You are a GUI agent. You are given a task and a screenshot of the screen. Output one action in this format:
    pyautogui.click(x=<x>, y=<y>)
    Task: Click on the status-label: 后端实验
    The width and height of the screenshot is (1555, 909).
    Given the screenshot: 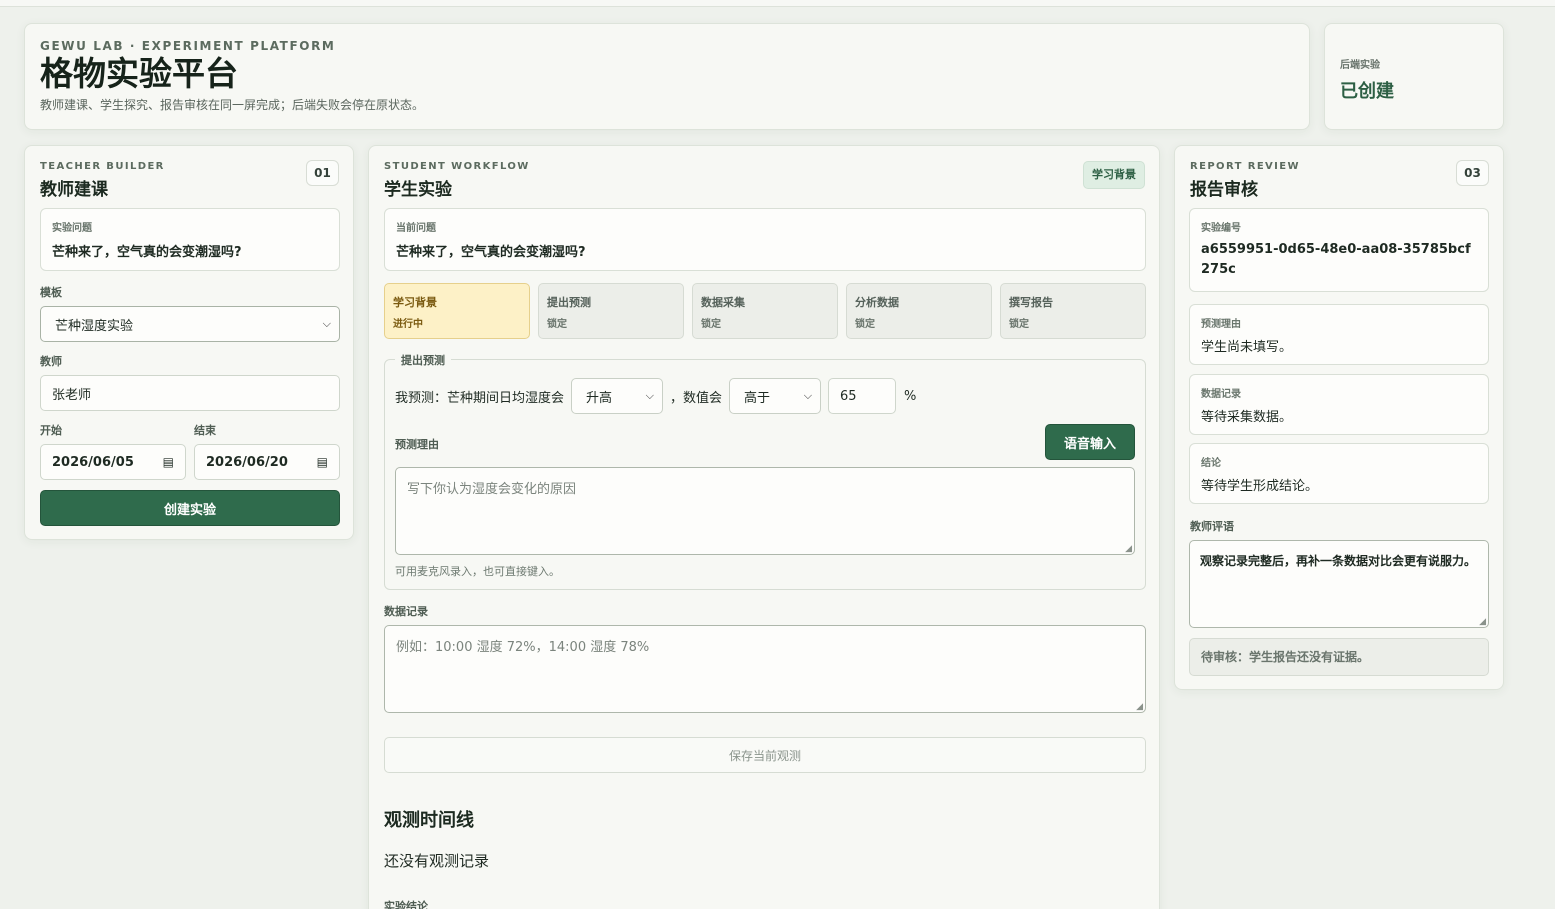 What is the action you would take?
    pyautogui.click(x=1360, y=65)
    